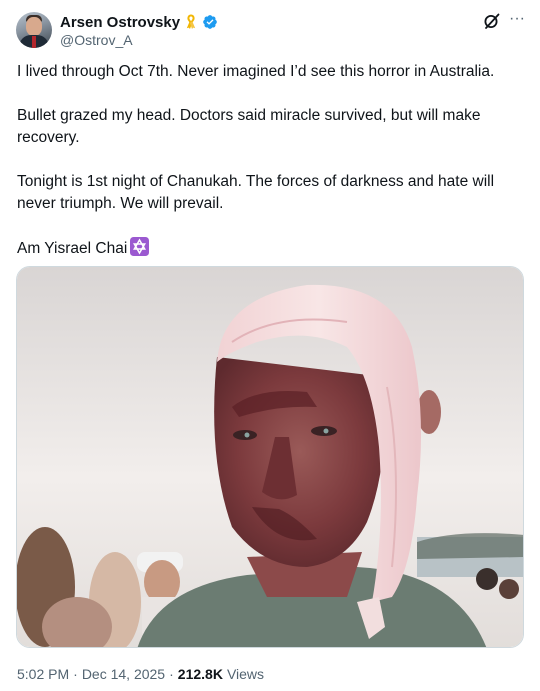  Describe the element at coordinates (200, 674) in the screenshot. I see `views-count: 212.8K` at that location.